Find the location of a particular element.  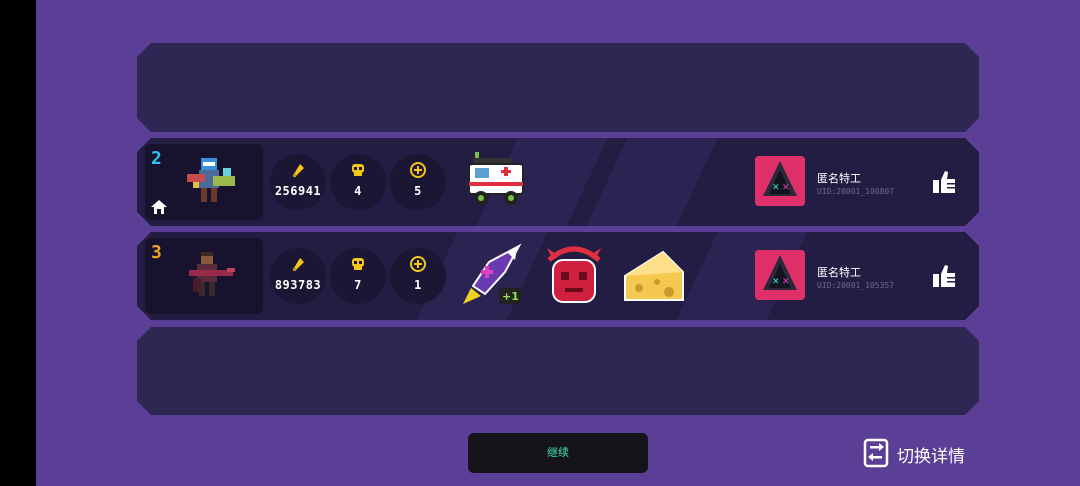

health-stat: 1 is located at coordinates (418, 276).